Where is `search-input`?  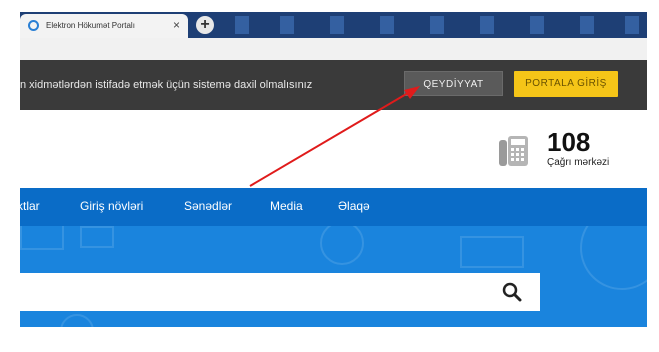 search-input is located at coordinates (280, 292).